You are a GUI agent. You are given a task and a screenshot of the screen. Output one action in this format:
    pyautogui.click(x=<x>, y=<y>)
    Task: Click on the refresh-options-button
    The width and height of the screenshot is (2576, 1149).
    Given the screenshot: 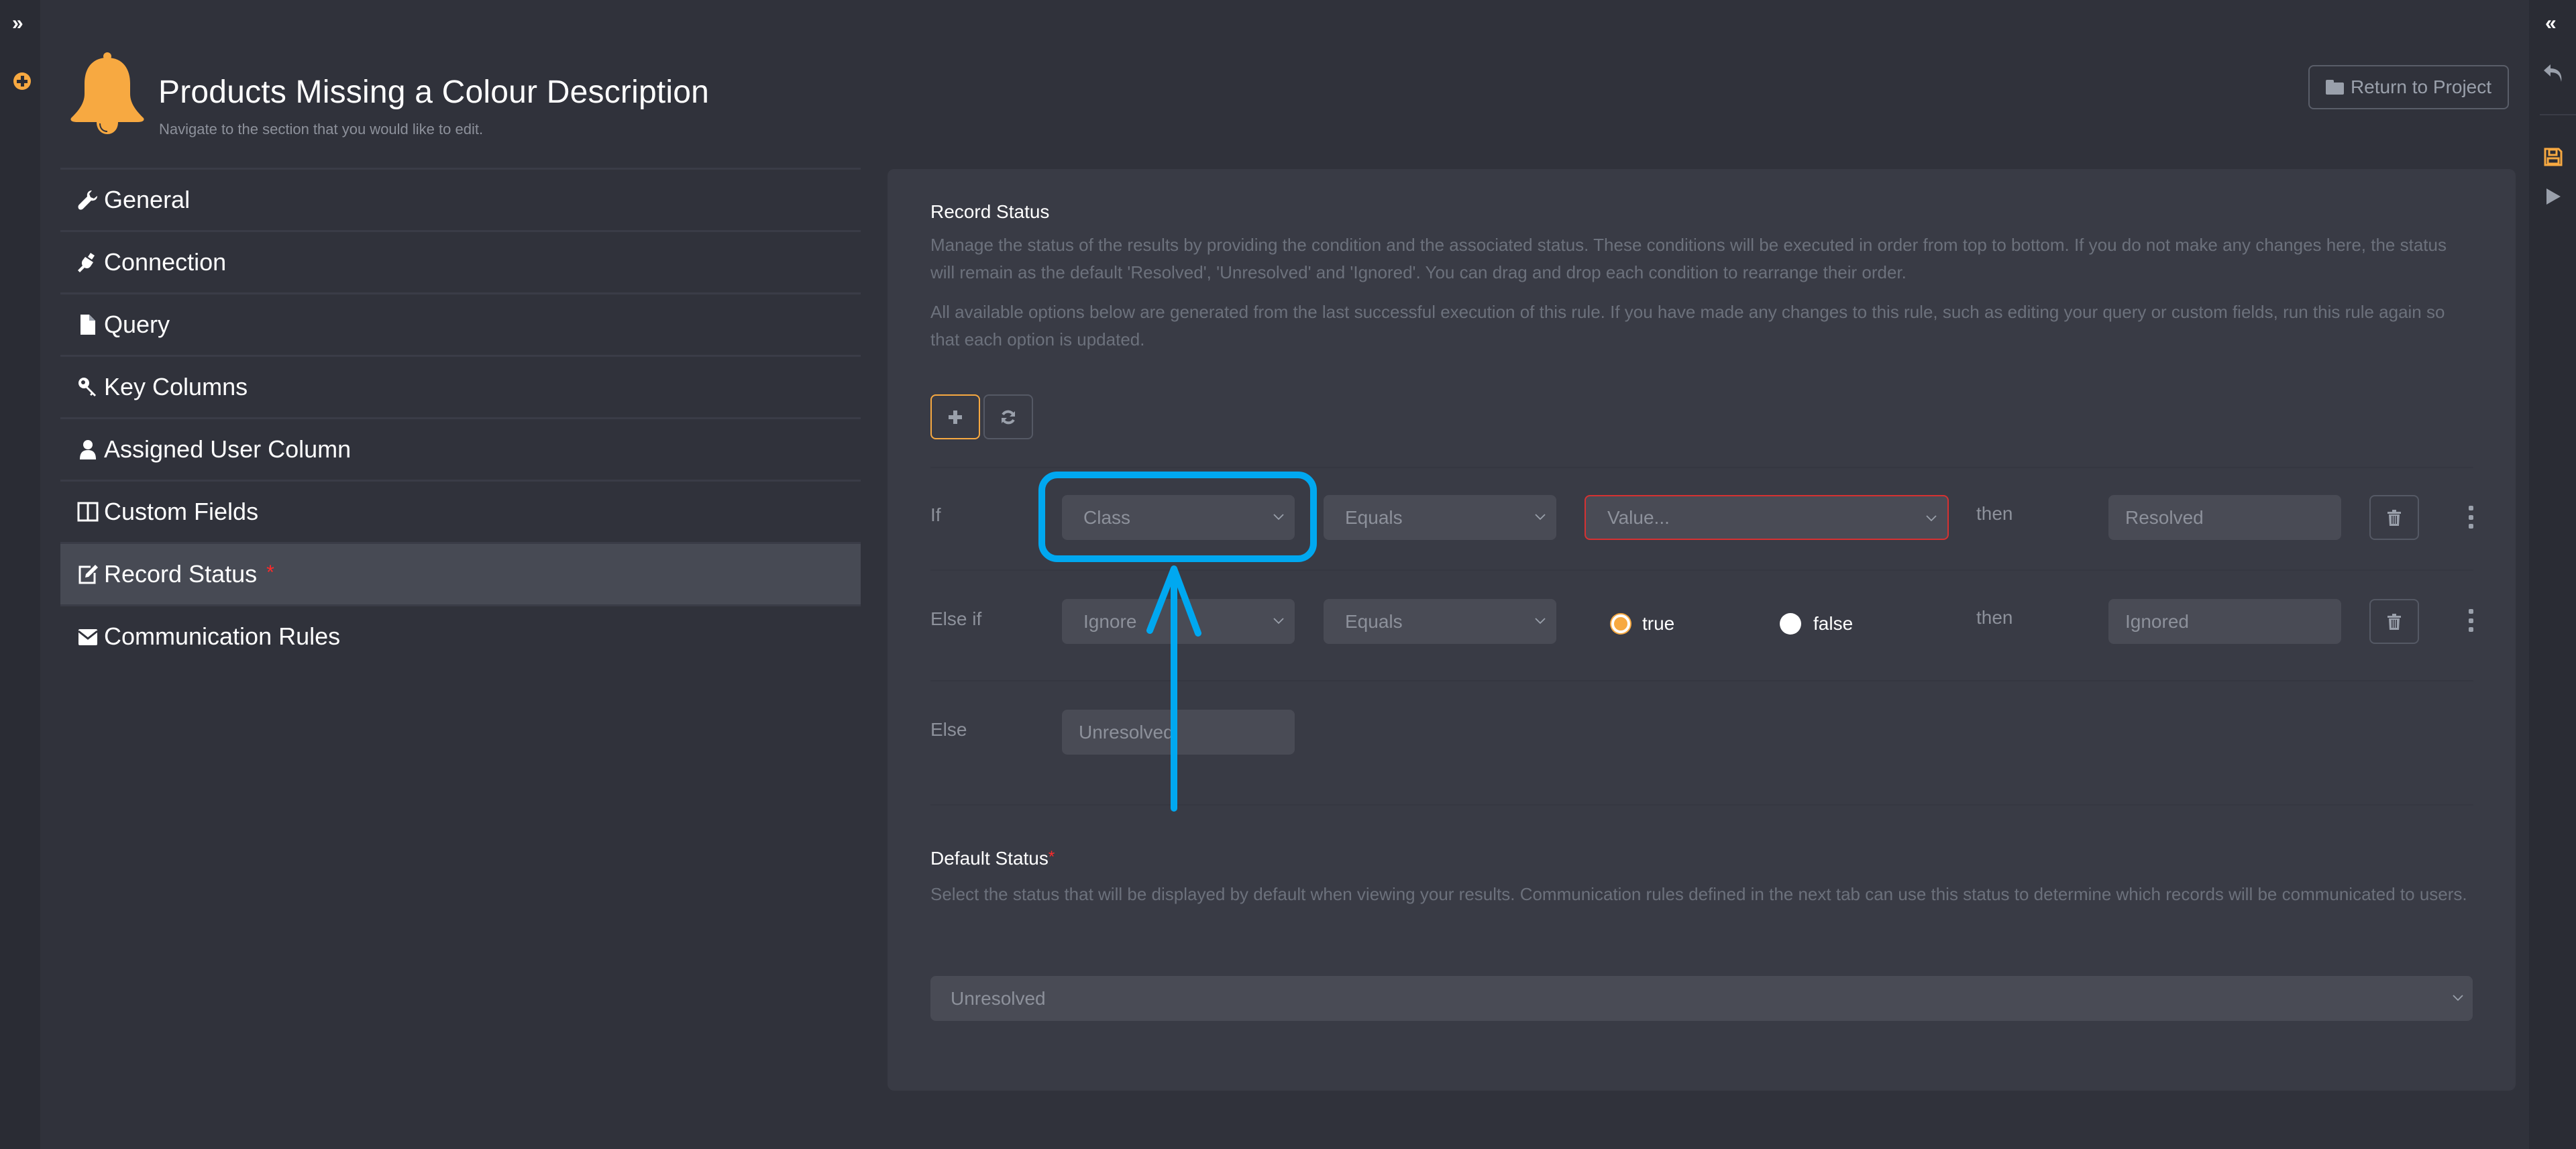 What is the action you would take?
    pyautogui.click(x=1008, y=417)
    